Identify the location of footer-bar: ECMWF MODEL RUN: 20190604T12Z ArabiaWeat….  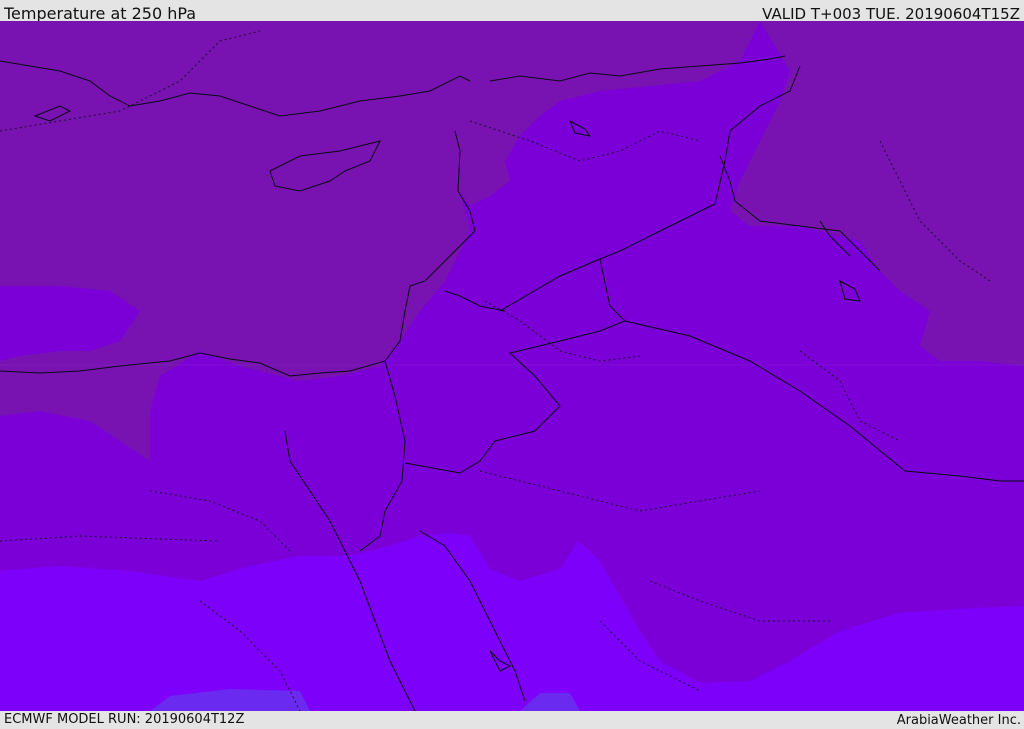
(512, 720).